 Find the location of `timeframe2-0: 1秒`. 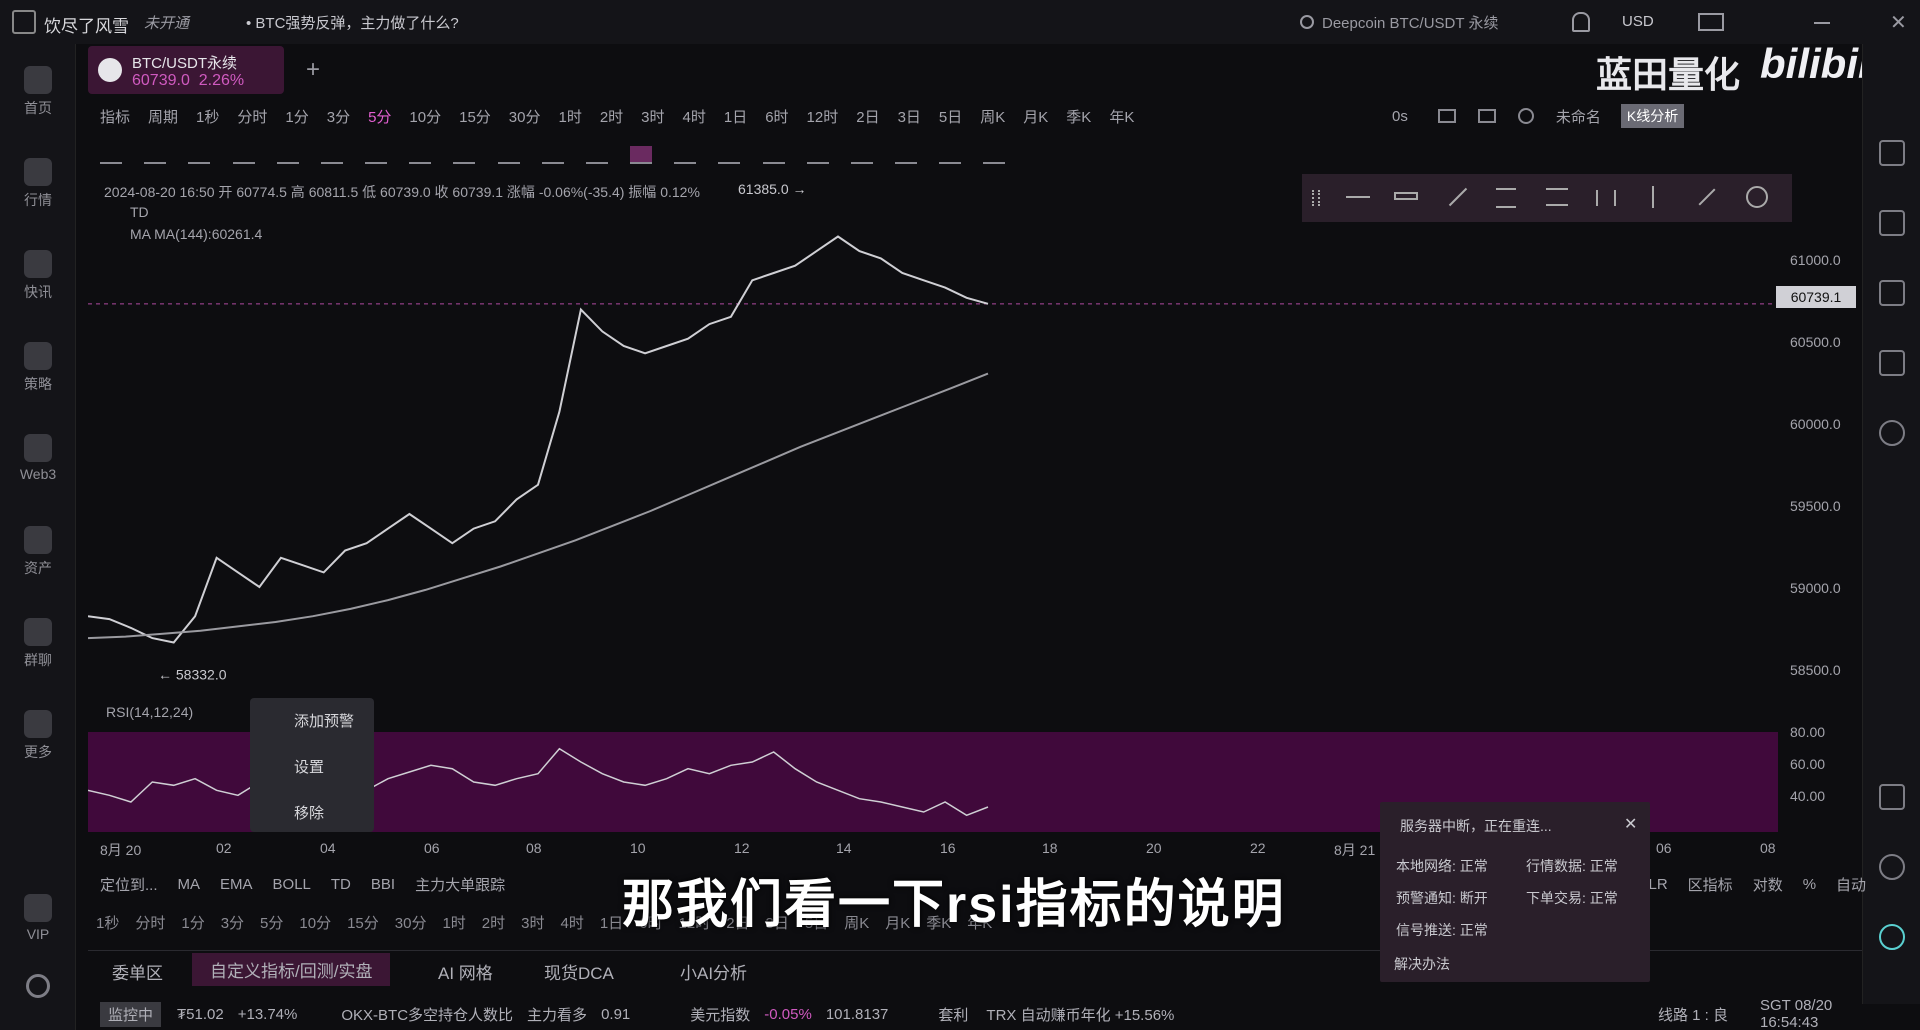

timeframe2-0: 1秒 is located at coordinates (107, 922).